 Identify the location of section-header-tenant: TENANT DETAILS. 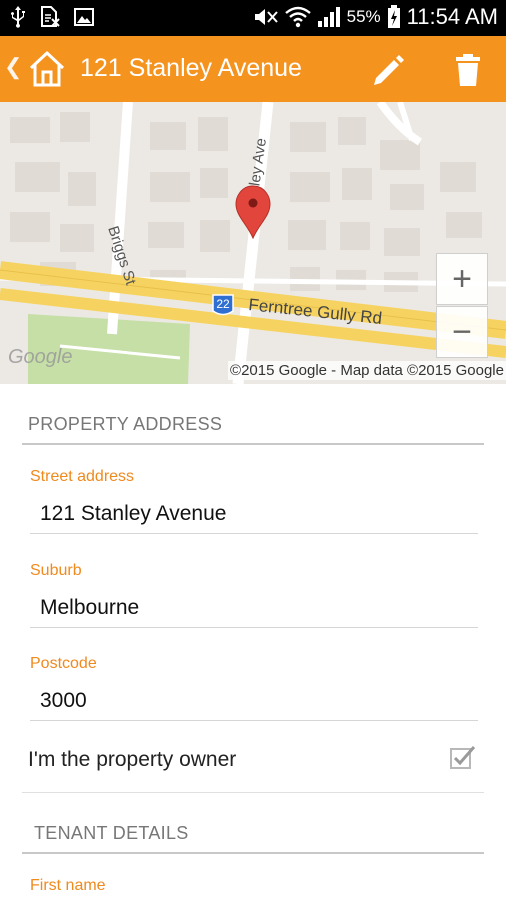
(253, 838).